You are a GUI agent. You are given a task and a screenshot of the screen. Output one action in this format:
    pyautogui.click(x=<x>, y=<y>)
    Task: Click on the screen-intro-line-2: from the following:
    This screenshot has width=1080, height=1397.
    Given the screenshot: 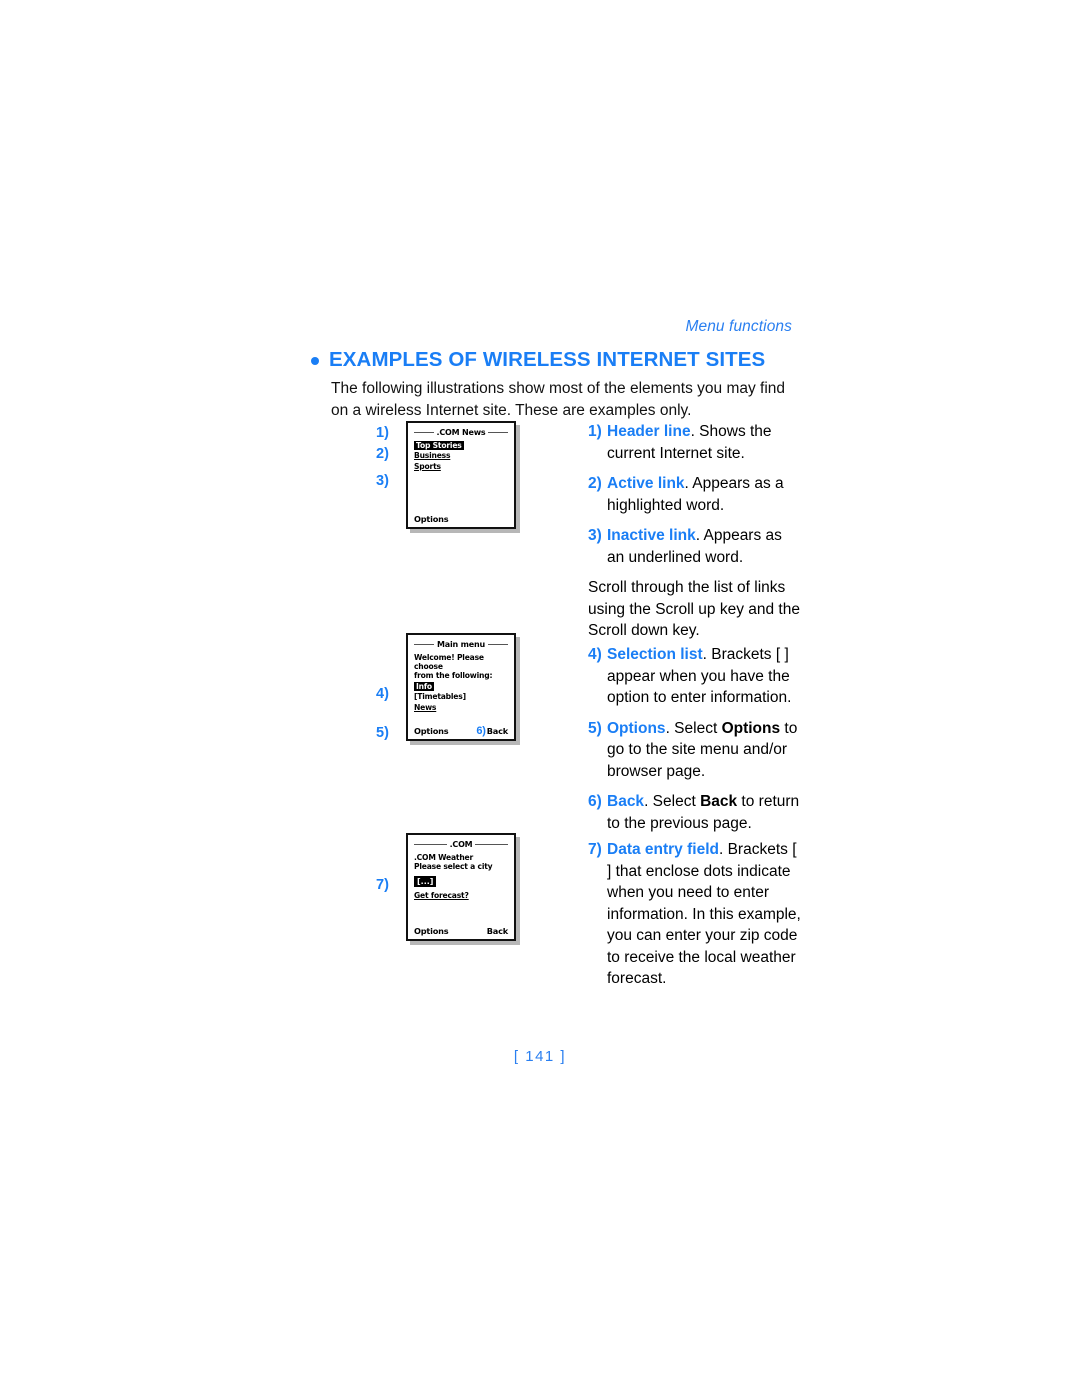 What is the action you would take?
    pyautogui.click(x=453, y=675)
    